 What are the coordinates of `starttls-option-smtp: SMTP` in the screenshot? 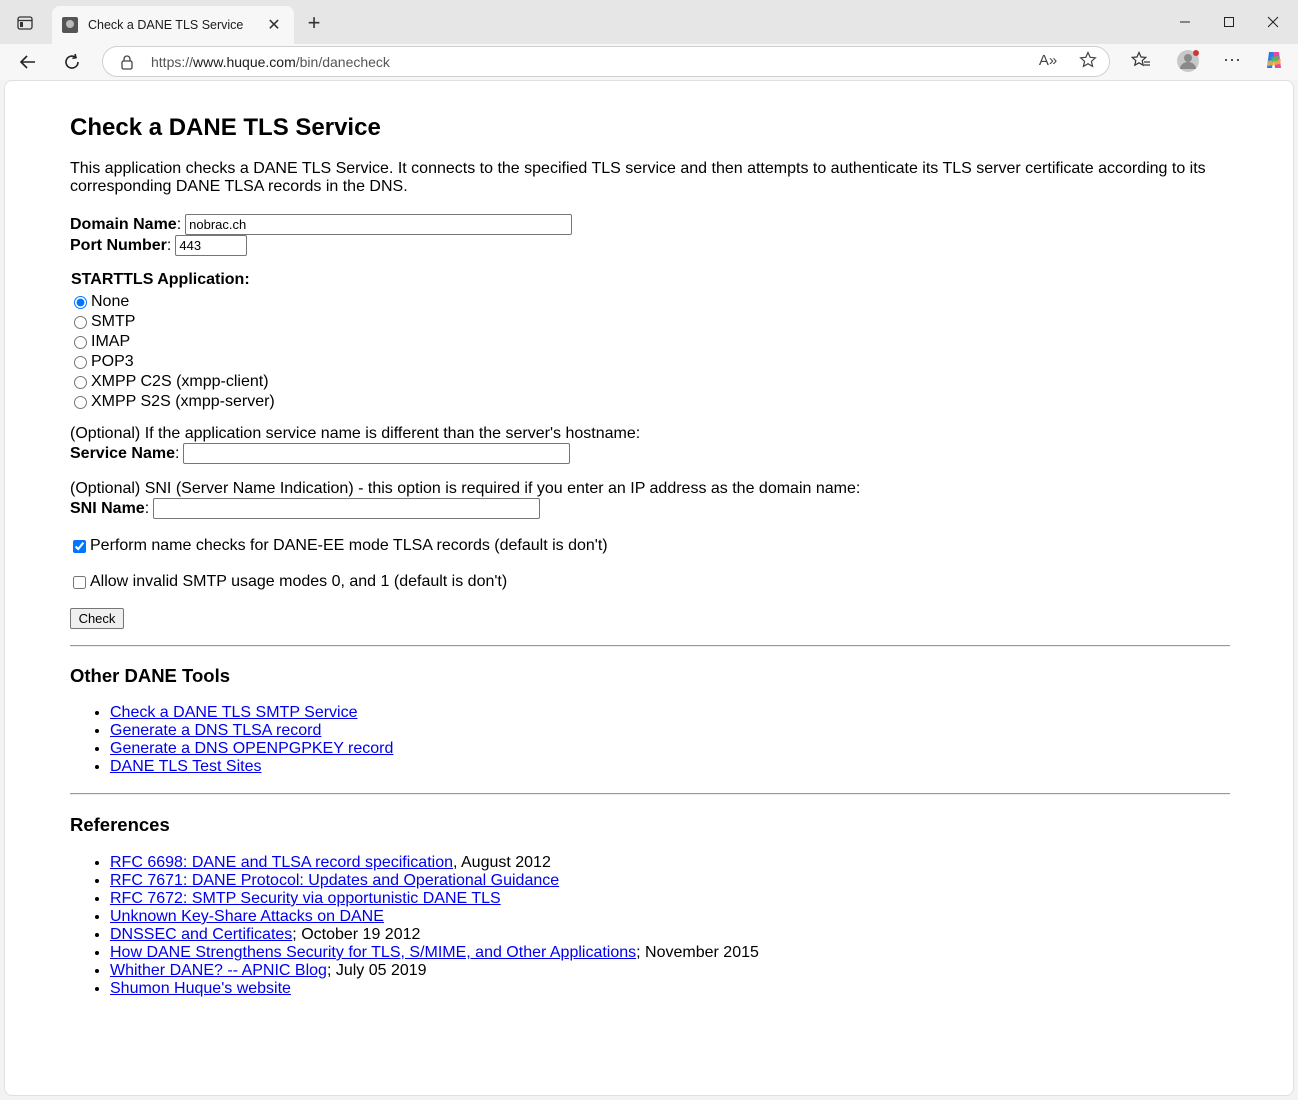 It's located at (173, 322).